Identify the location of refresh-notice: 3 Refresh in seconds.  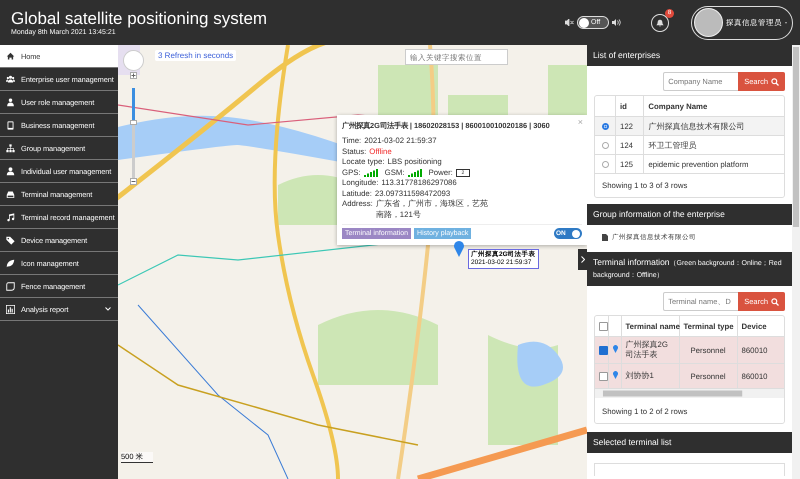
(195, 55).